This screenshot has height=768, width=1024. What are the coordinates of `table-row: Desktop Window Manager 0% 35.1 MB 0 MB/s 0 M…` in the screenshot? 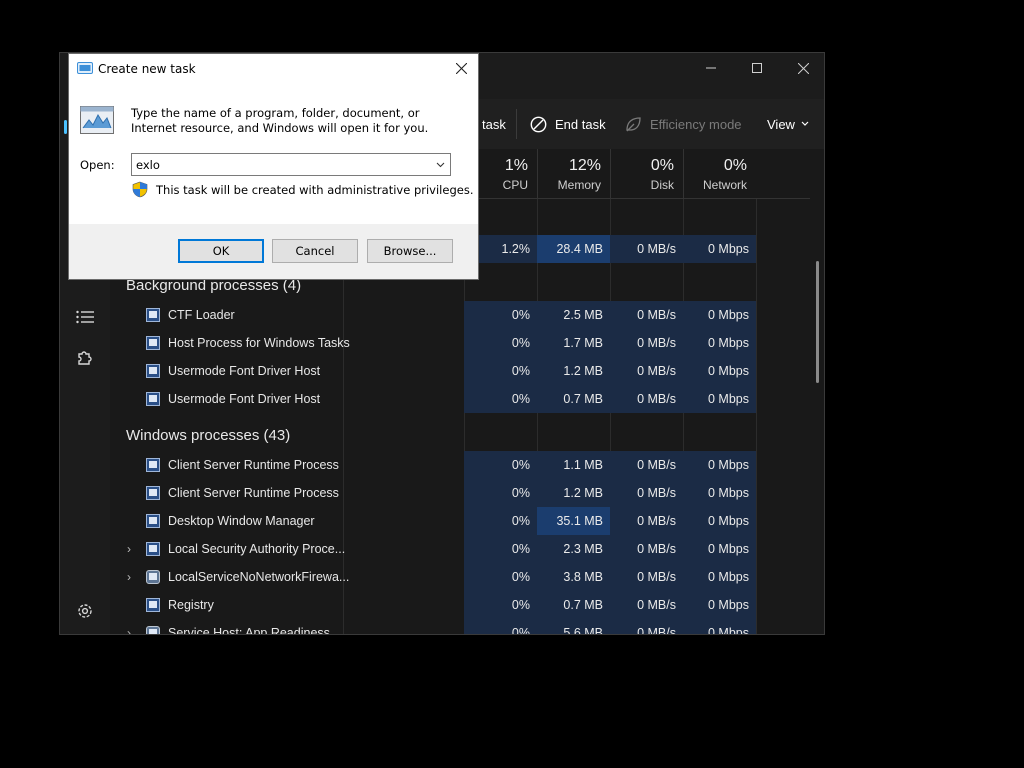 It's located at (460, 521).